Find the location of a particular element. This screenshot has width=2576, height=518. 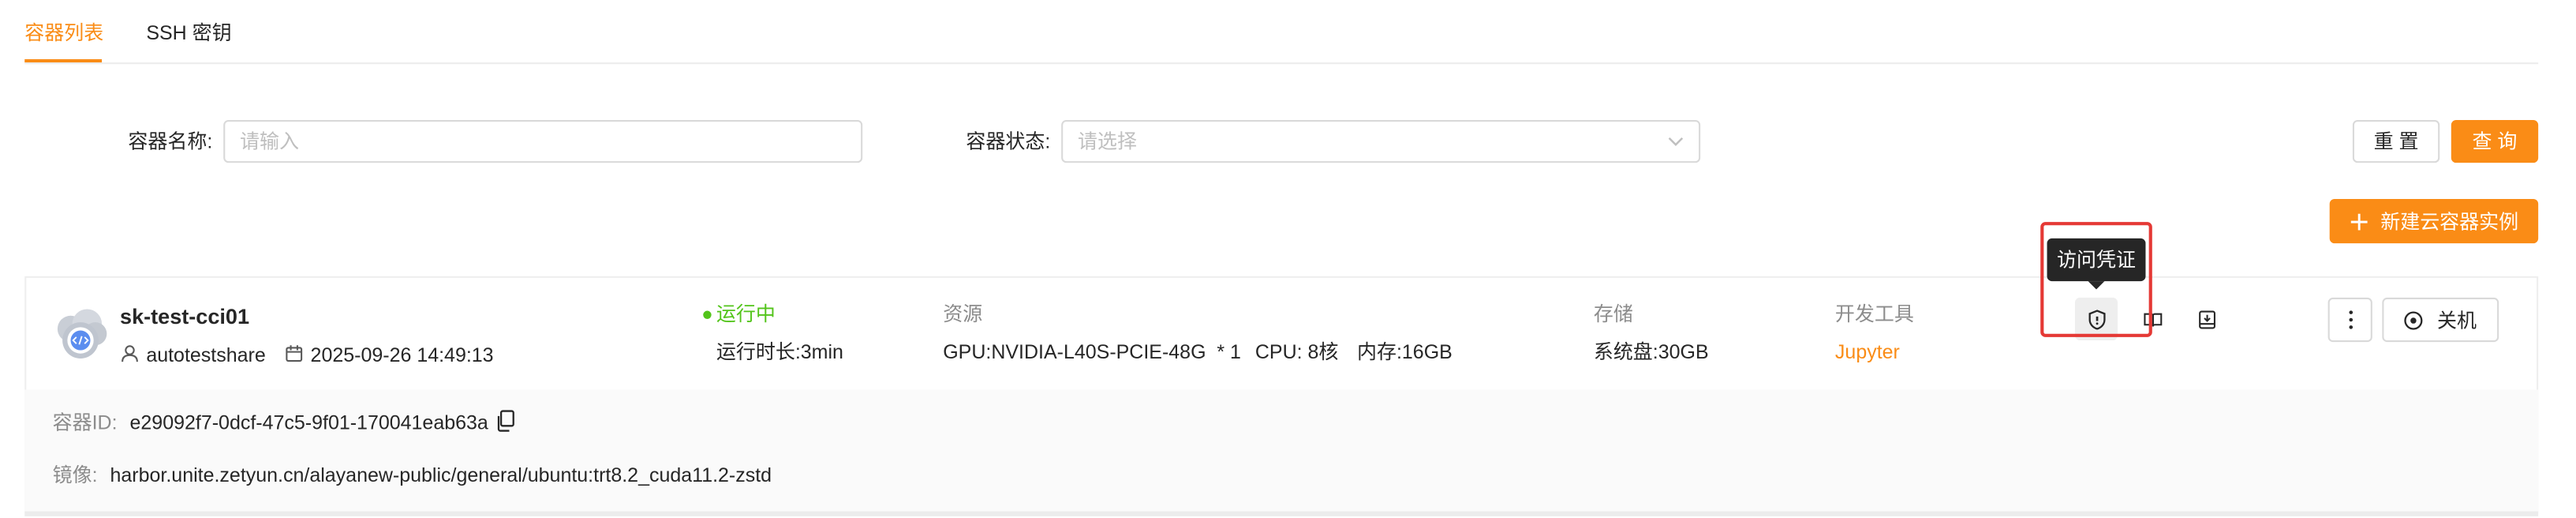

reset-button: 重 置 is located at coordinates (2396, 141).